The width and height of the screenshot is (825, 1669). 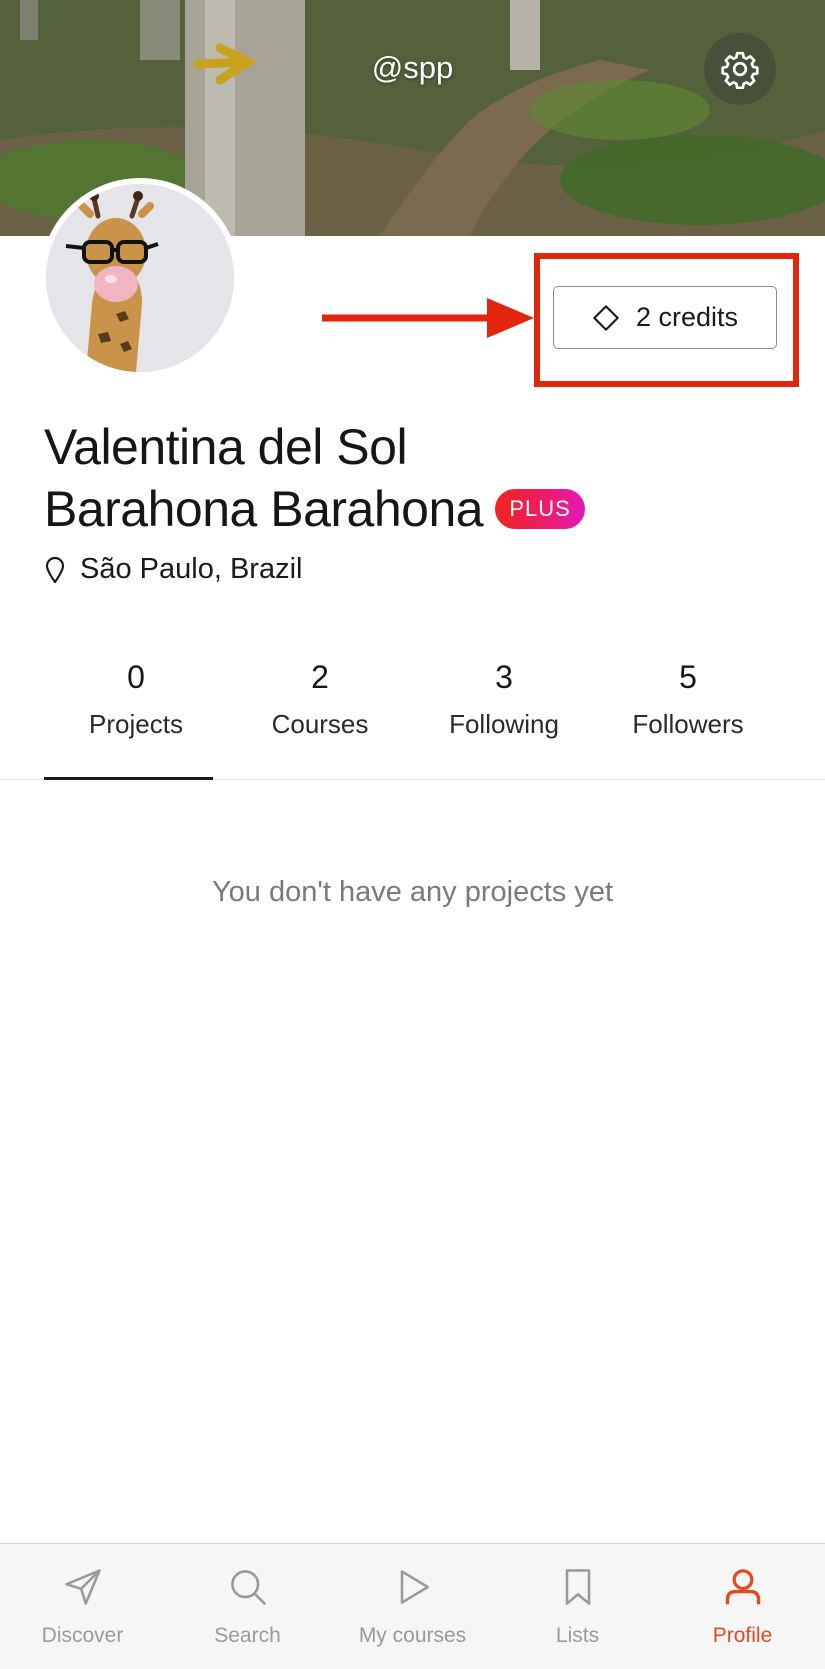 I want to click on stat-label: Projects, so click(x=136, y=724).